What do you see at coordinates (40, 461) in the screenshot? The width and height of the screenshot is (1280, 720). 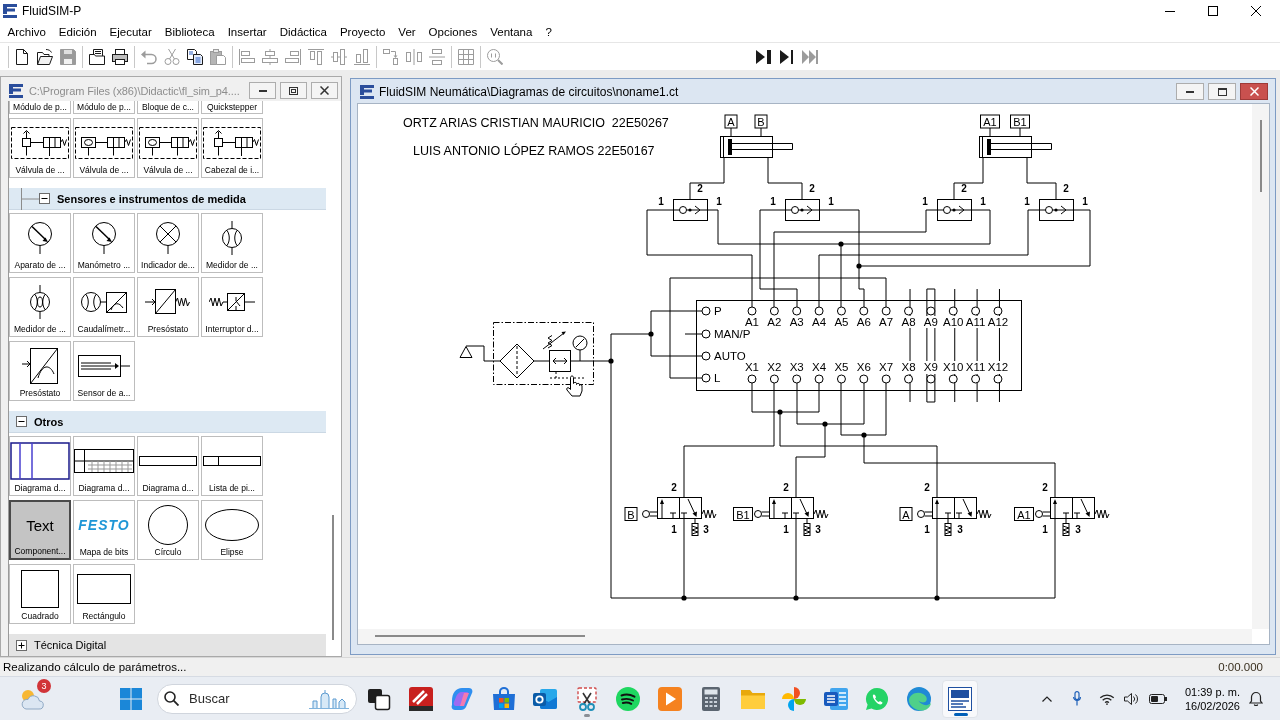 I see `chart-frame-icon` at bounding box center [40, 461].